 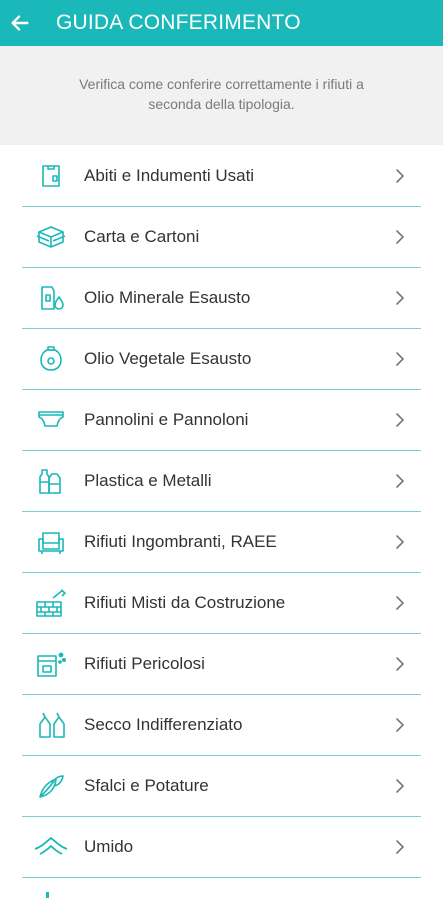 I want to click on hazard-container-icon, so click(x=51, y=664).